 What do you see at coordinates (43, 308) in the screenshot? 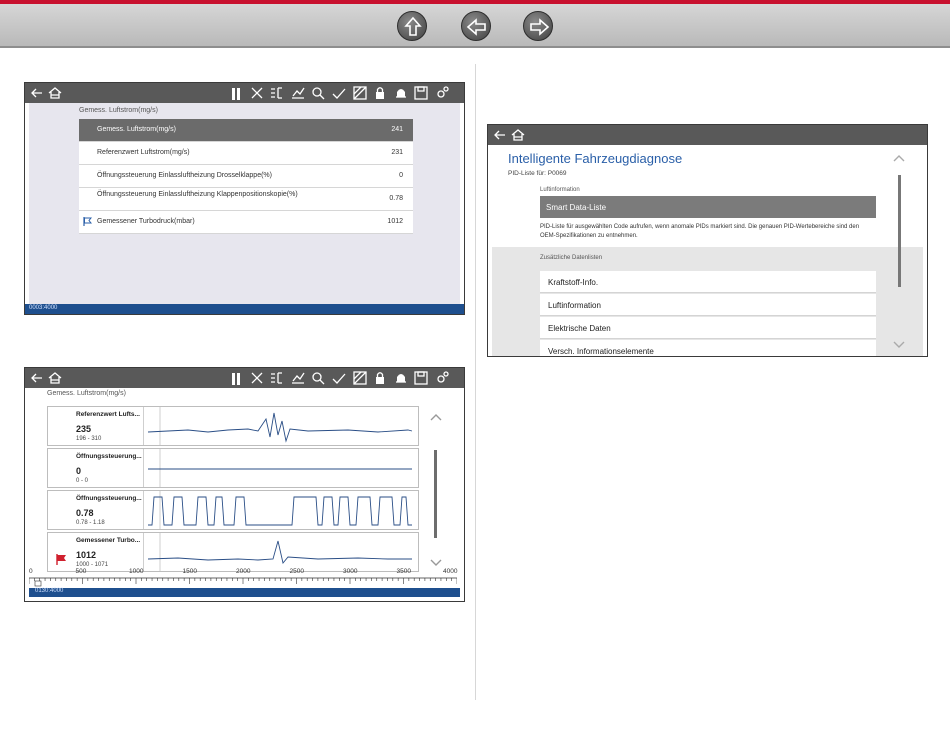
I see `status-time: 0003:4000` at bounding box center [43, 308].